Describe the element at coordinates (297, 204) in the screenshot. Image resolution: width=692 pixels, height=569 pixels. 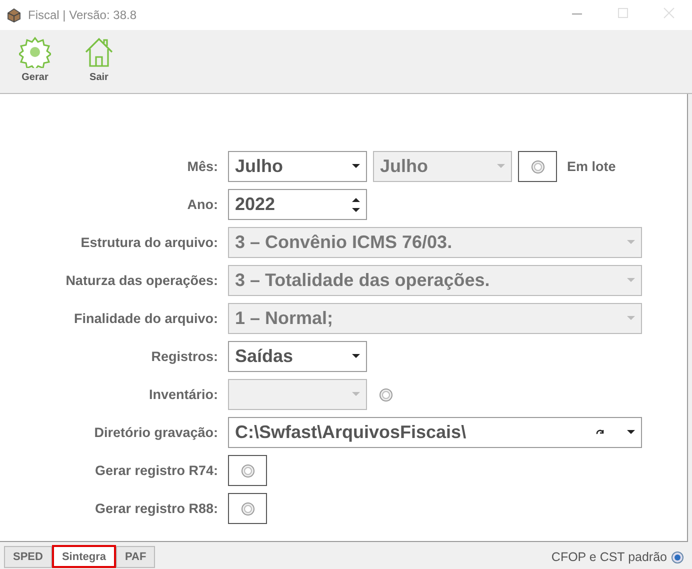
I see `number-spinner: 2022` at that location.